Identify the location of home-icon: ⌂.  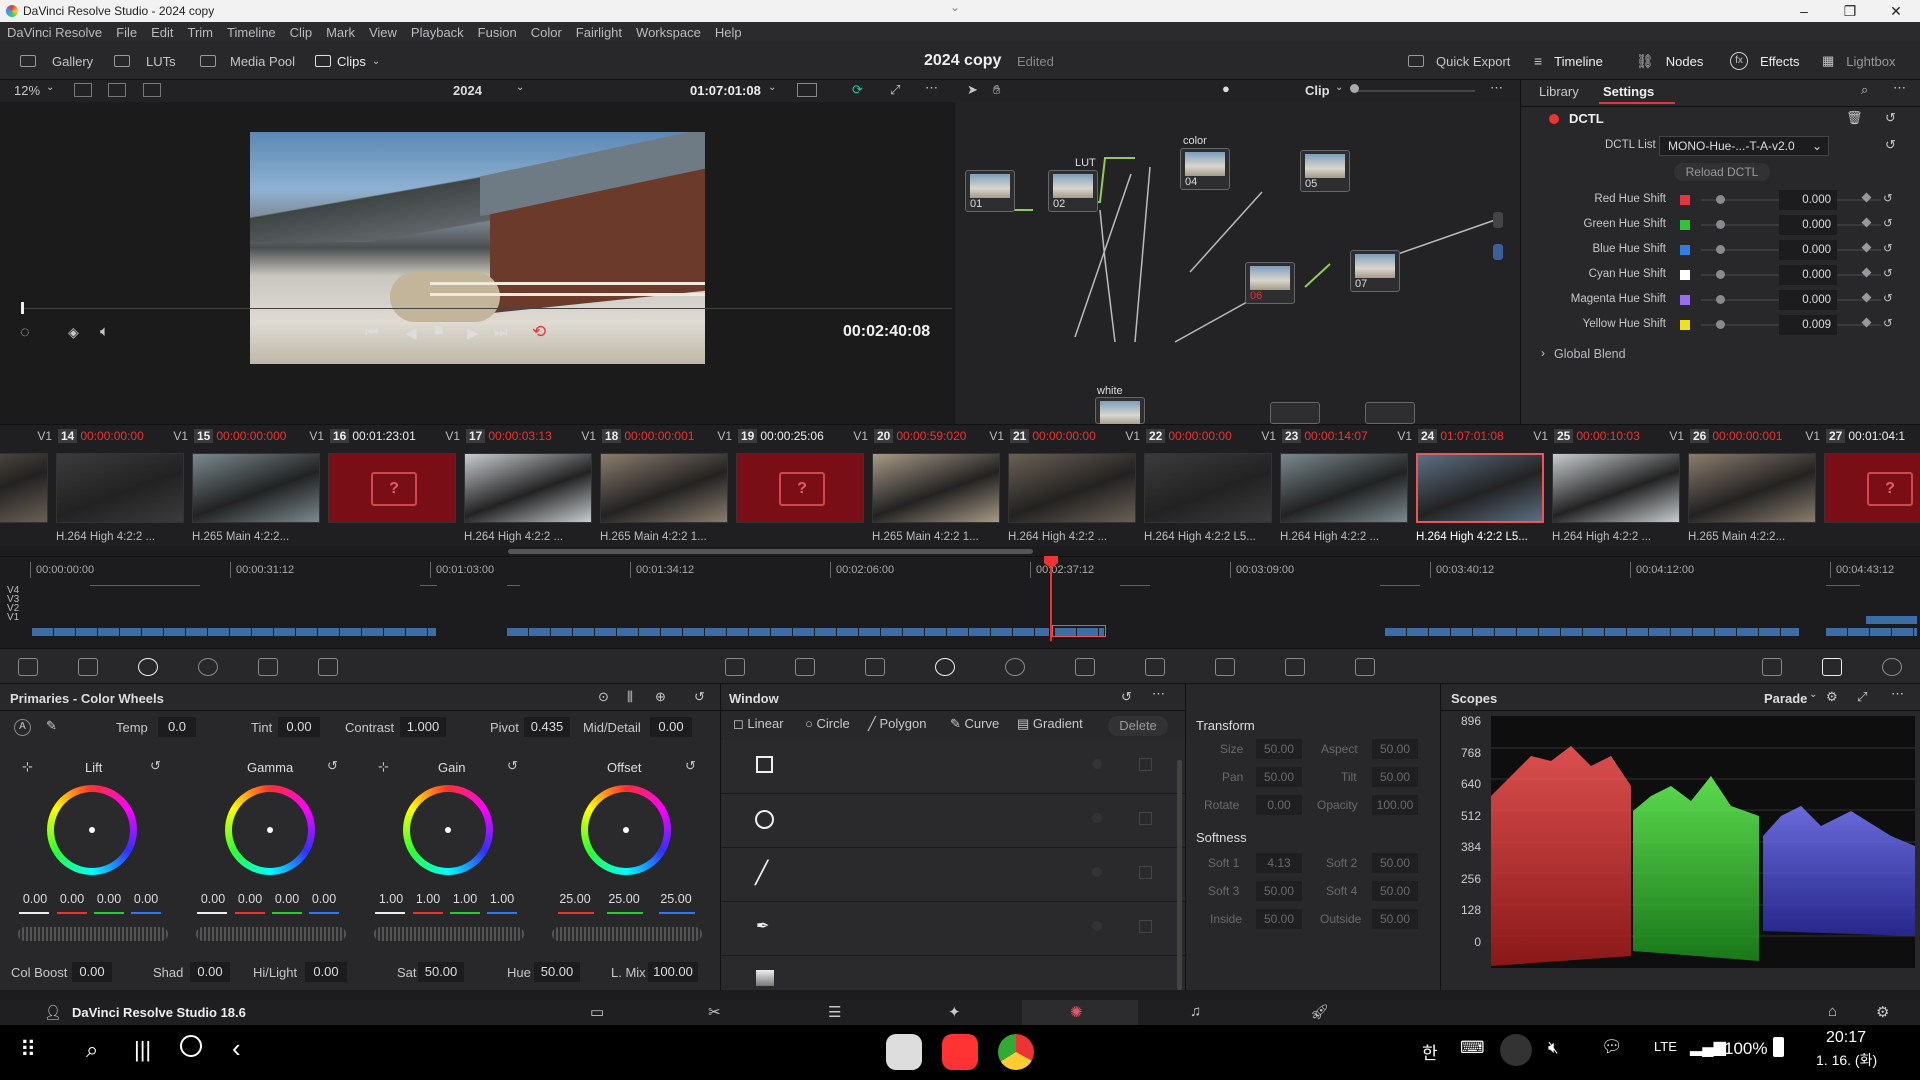
(1832, 1011).